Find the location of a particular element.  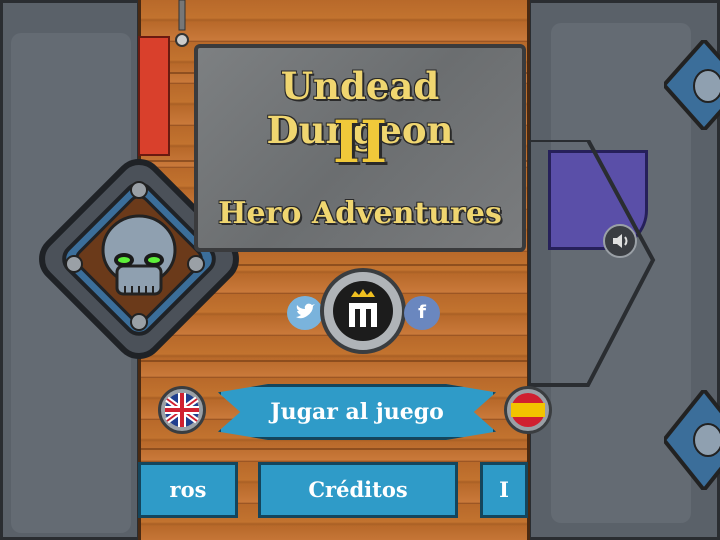

menu-button-left-partial: ros is located at coordinates (188, 490).